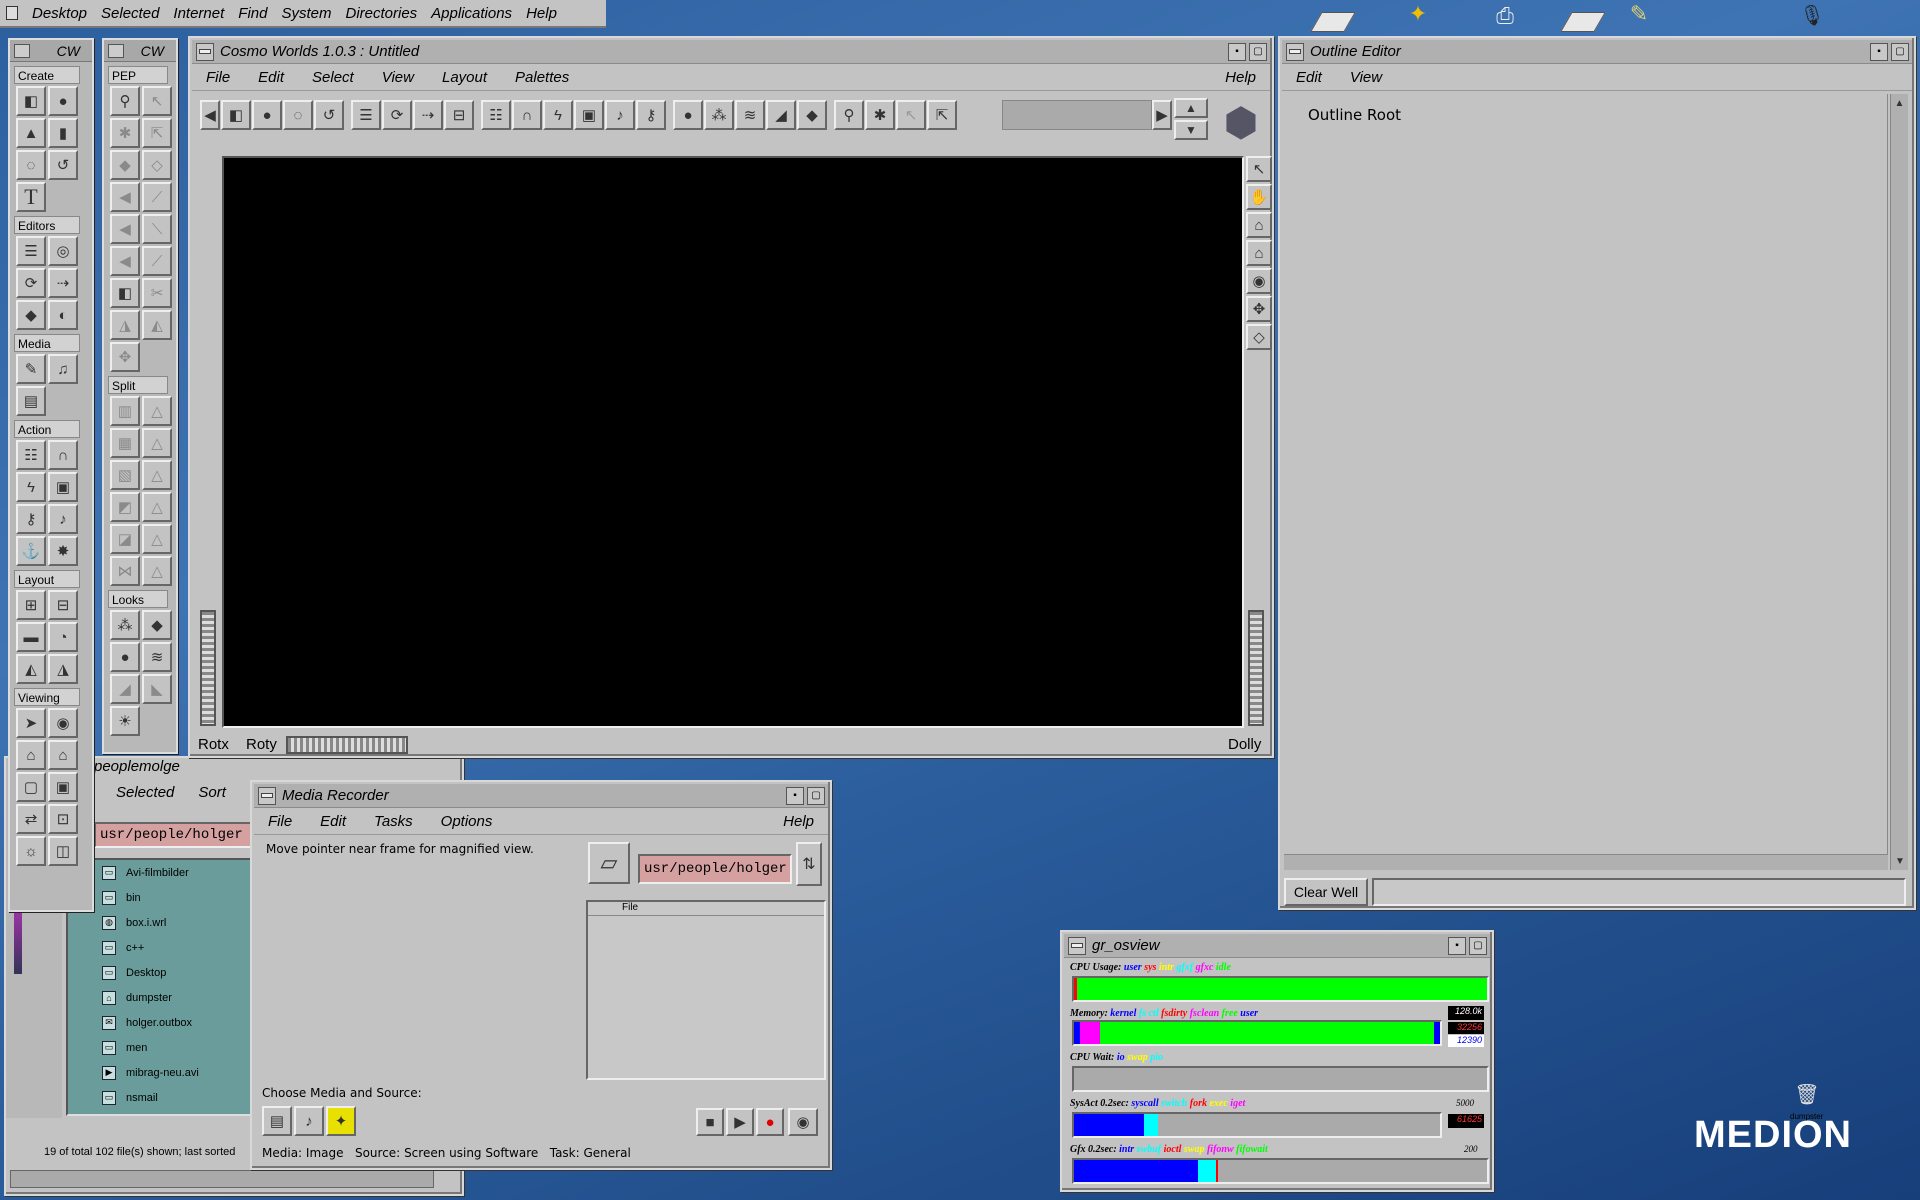  What do you see at coordinates (63, 251) in the screenshot?
I see `ring-icon: ◎` at bounding box center [63, 251].